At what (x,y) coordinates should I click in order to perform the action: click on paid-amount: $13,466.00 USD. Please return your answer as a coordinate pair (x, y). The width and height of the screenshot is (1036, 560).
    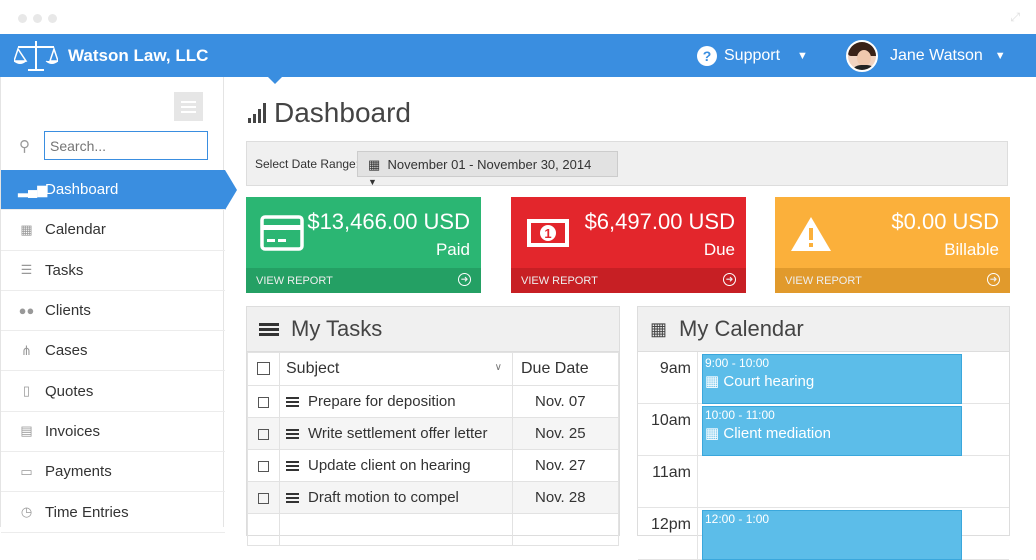
    Looking at the image, I should click on (388, 221).